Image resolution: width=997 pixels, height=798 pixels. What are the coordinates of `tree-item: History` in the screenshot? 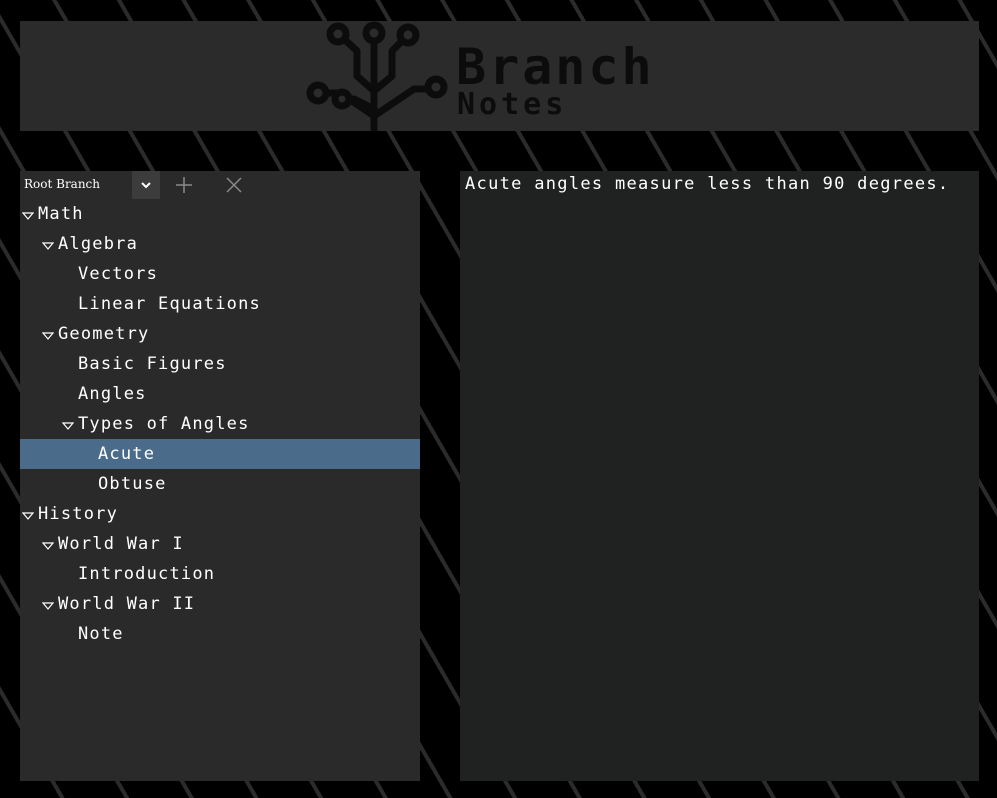 It's located at (220, 514).